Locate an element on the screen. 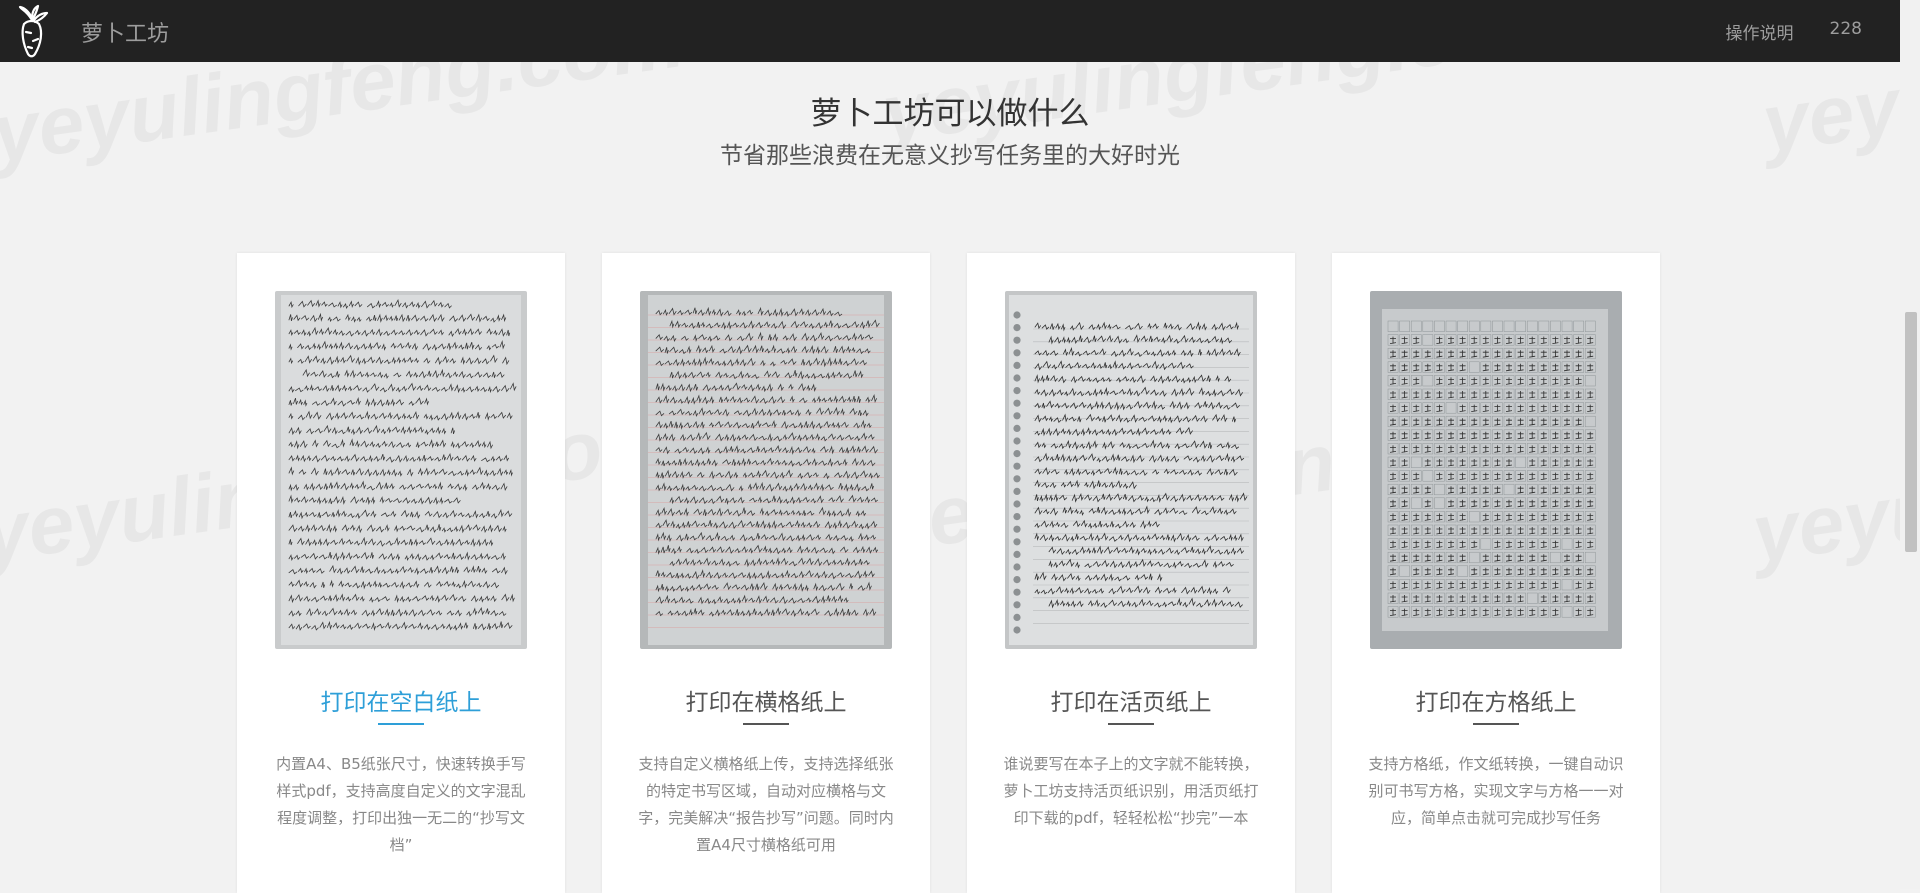  card-title: 打印在活页纸上 is located at coordinates (1131, 703).